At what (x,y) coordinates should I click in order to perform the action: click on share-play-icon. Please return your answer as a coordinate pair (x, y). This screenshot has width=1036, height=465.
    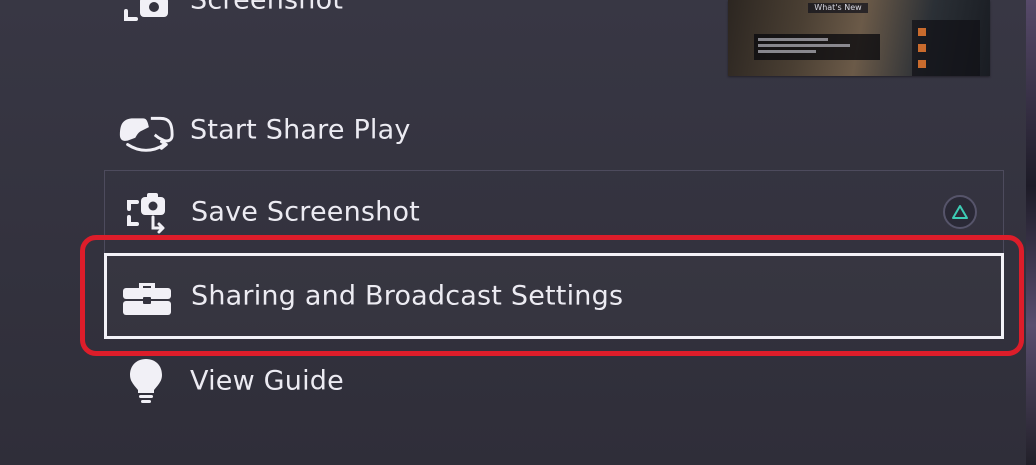
    Looking at the image, I should click on (146, 130).